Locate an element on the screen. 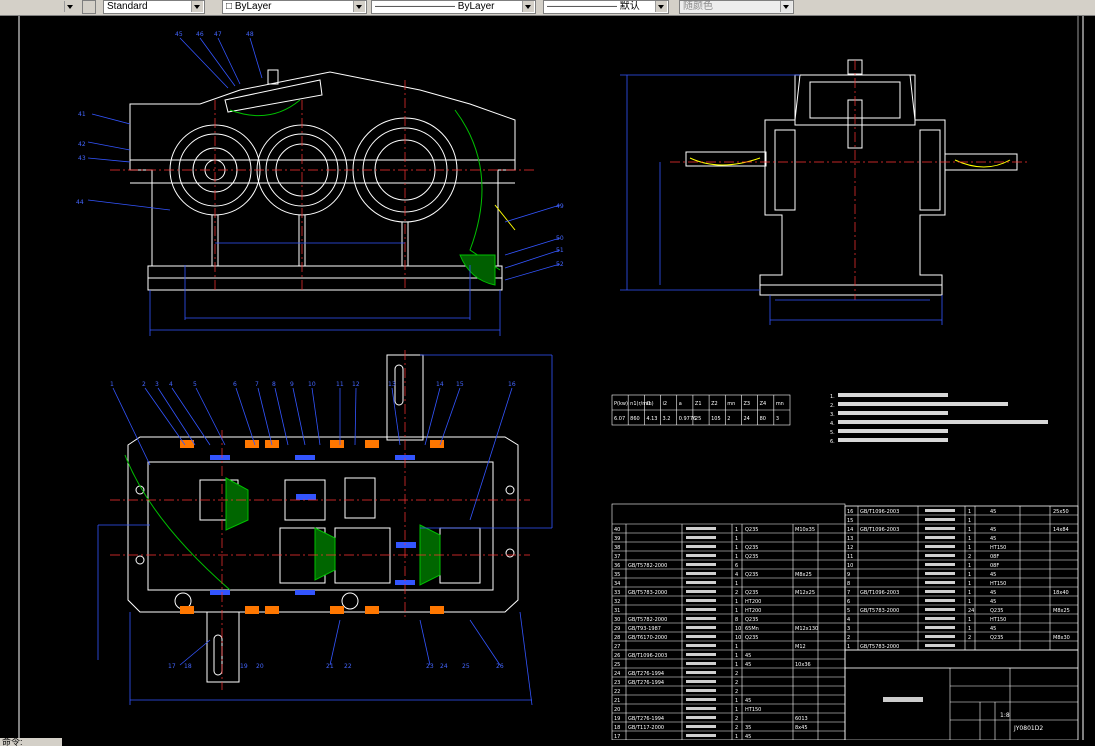 Image resolution: width=1095 pixels, height=746 pixels. bom-item-no: 32 is located at coordinates (617, 602).